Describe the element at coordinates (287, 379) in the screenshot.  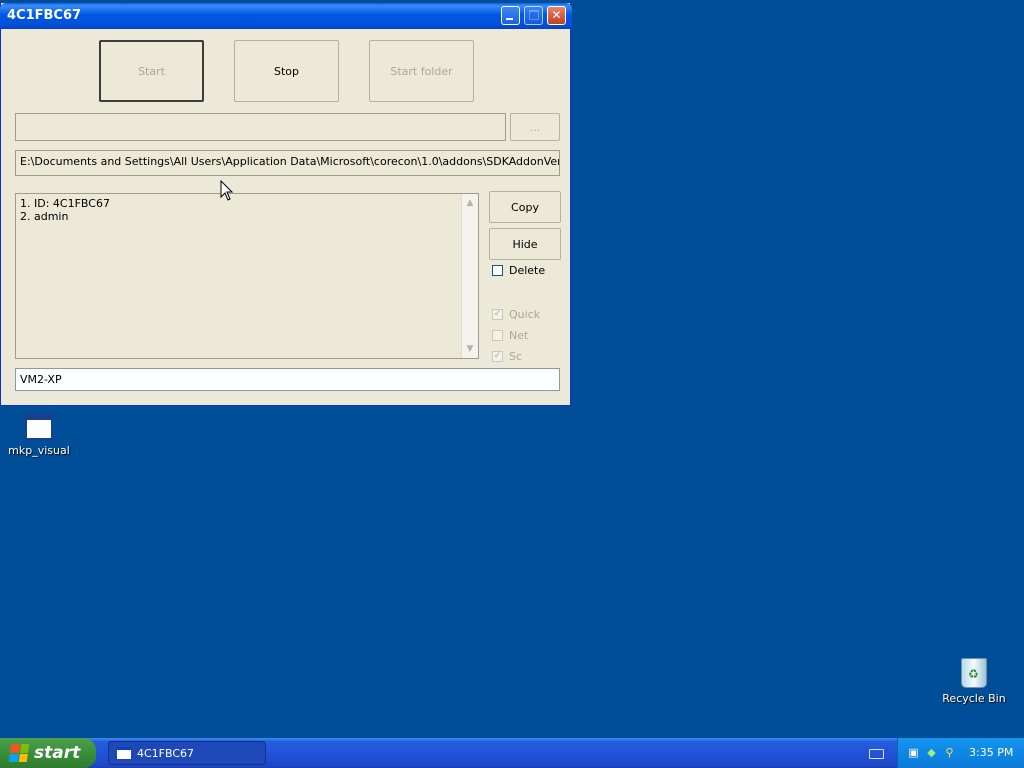
I see `computer-name-field: VM2-XP` at that location.